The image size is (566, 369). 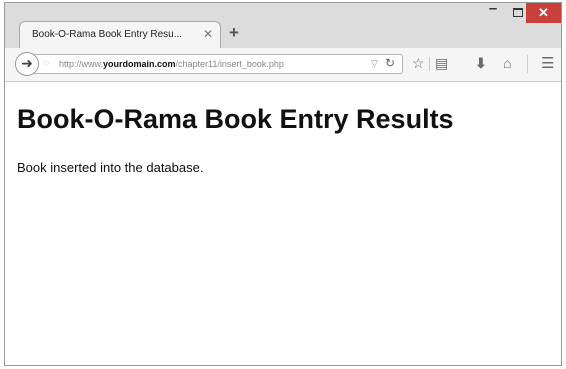 I want to click on menu-icon: ☰, so click(x=547, y=63).